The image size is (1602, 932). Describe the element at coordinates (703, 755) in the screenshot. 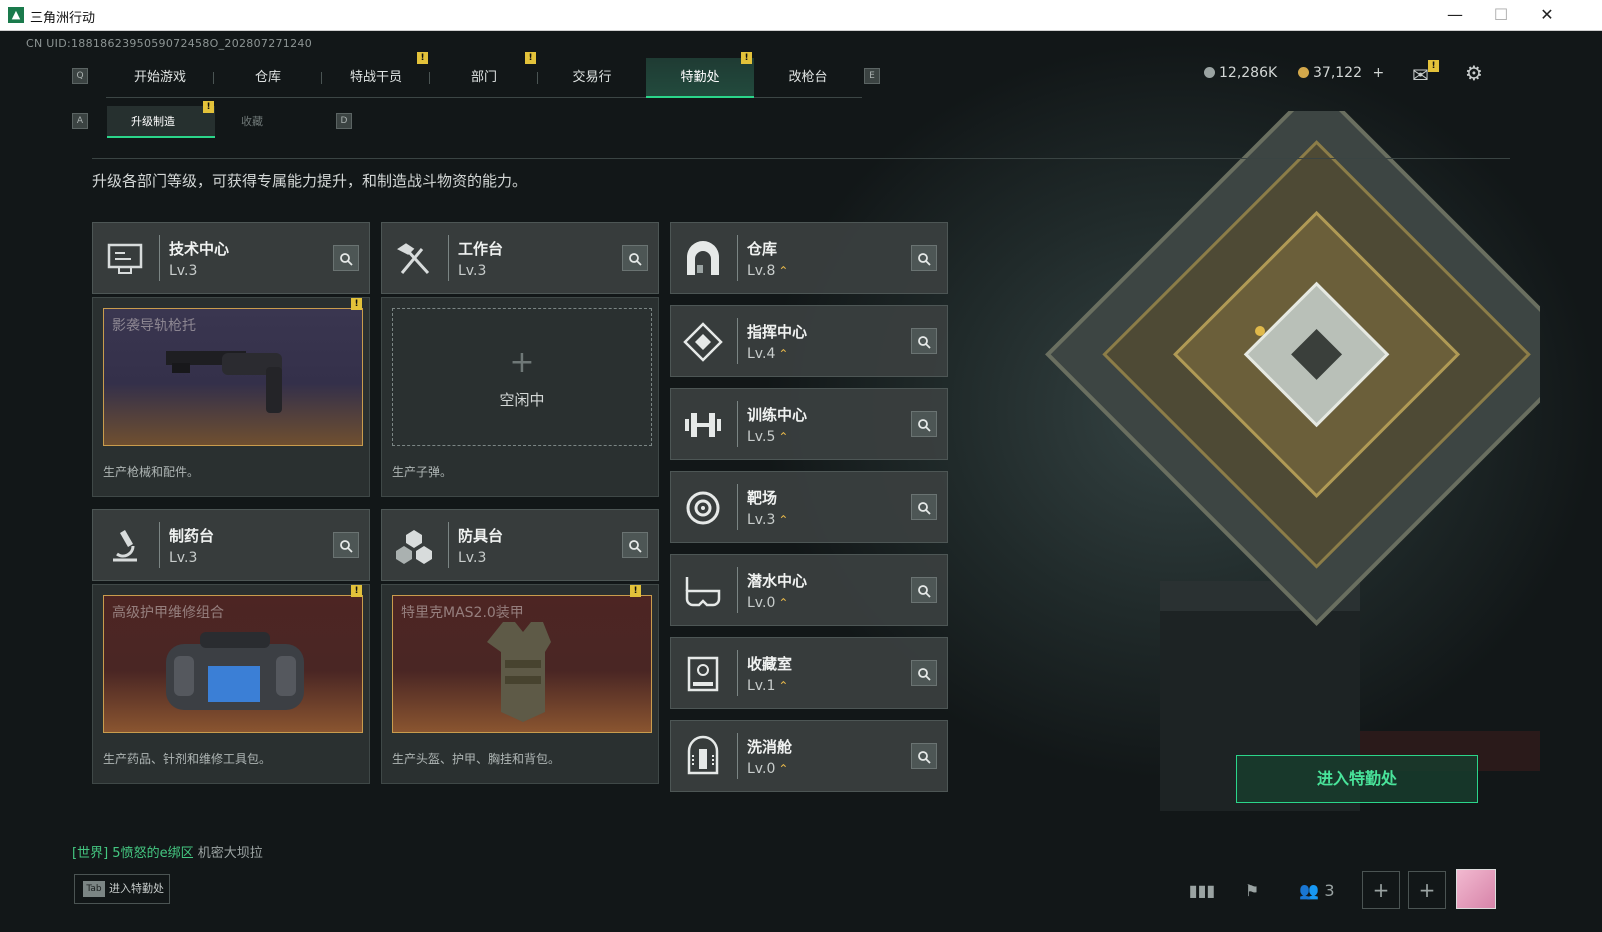

I see `decontamination-chamber-icon` at that location.